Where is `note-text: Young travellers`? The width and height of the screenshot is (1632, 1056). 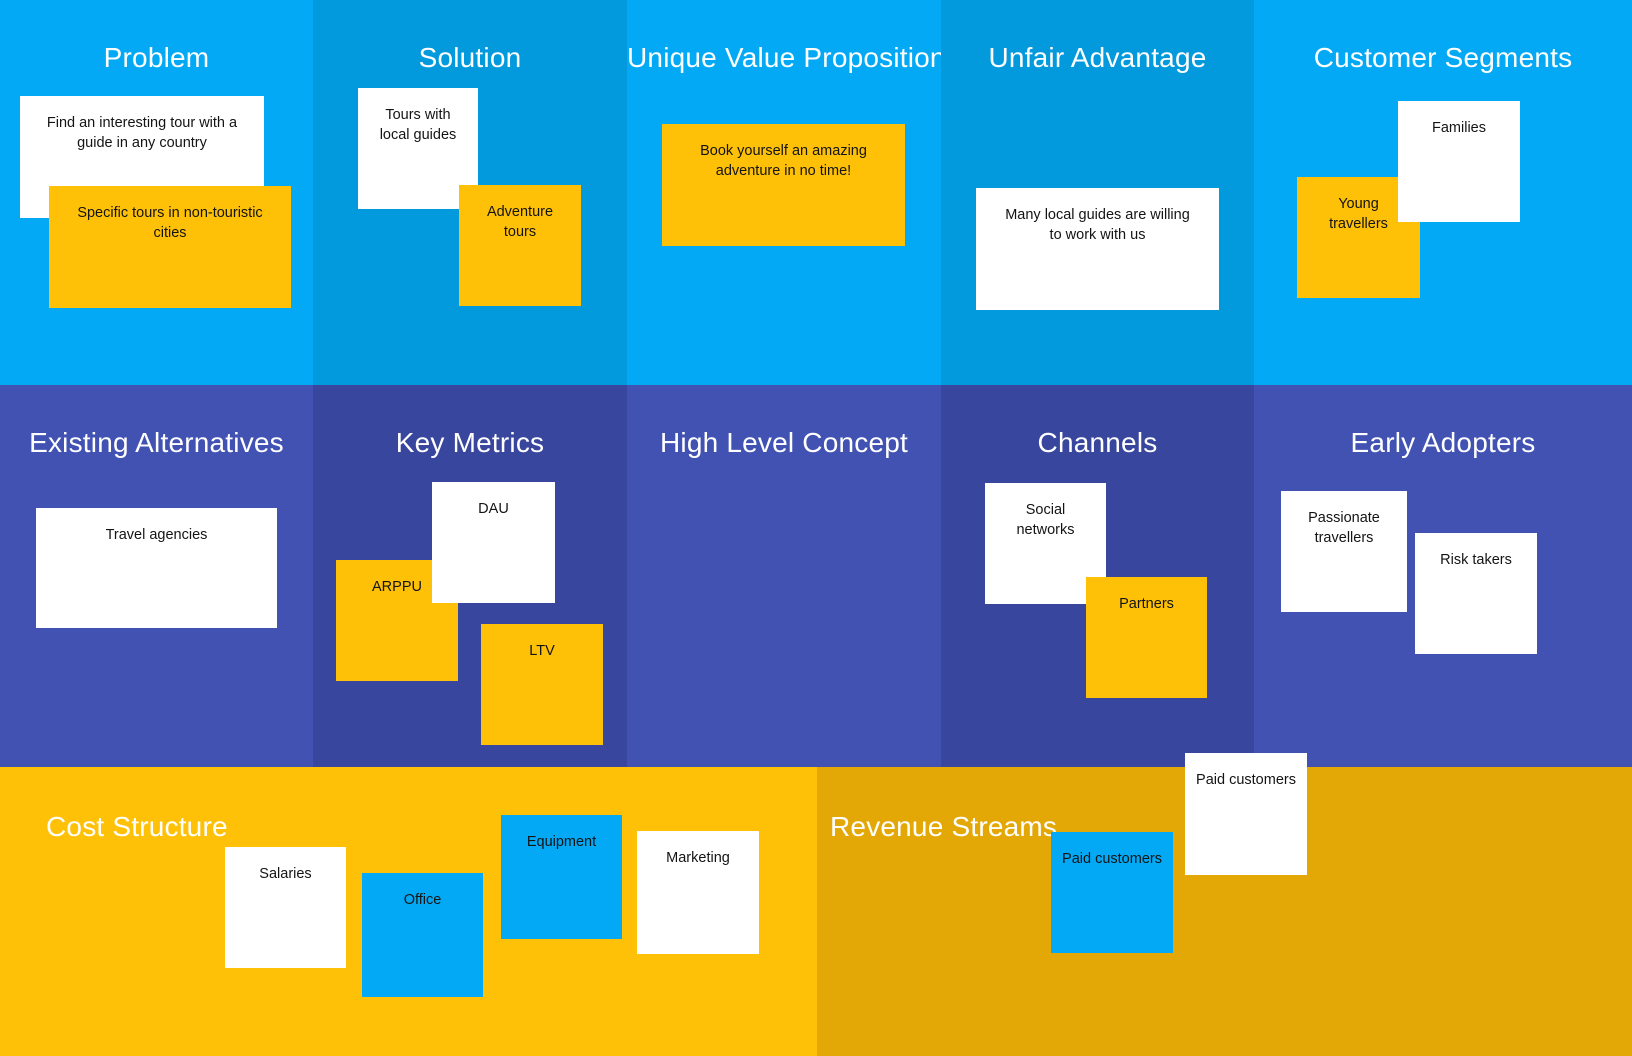
note-text: Young travellers is located at coordinates (1358, 214).